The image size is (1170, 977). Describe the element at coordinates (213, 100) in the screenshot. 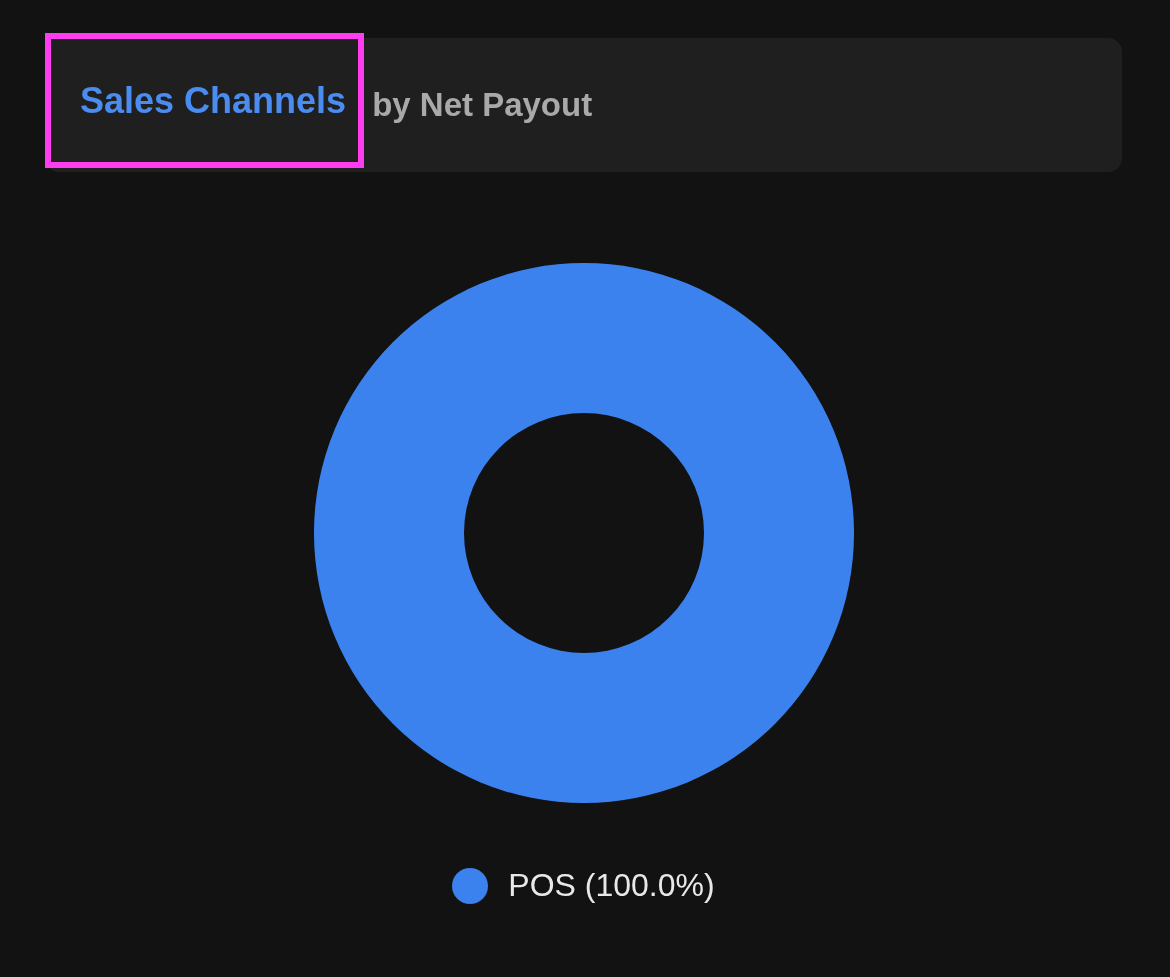

I see `card-title: Sales Channels` at that location.